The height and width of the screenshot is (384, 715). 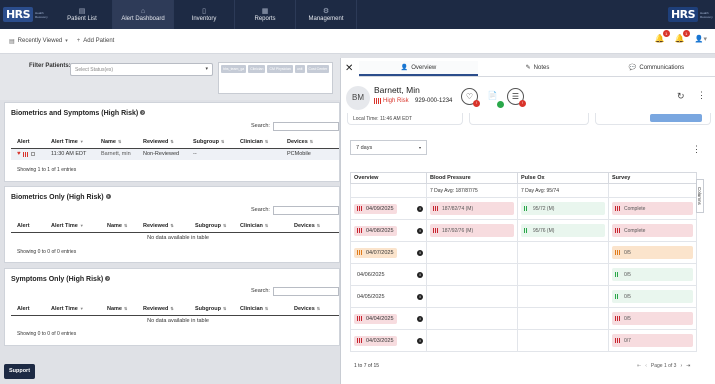 What do you see at coordinates (681, 96) in the screenshot?
I see `refresh-icon: ↻` at bounding box center [681, 96].